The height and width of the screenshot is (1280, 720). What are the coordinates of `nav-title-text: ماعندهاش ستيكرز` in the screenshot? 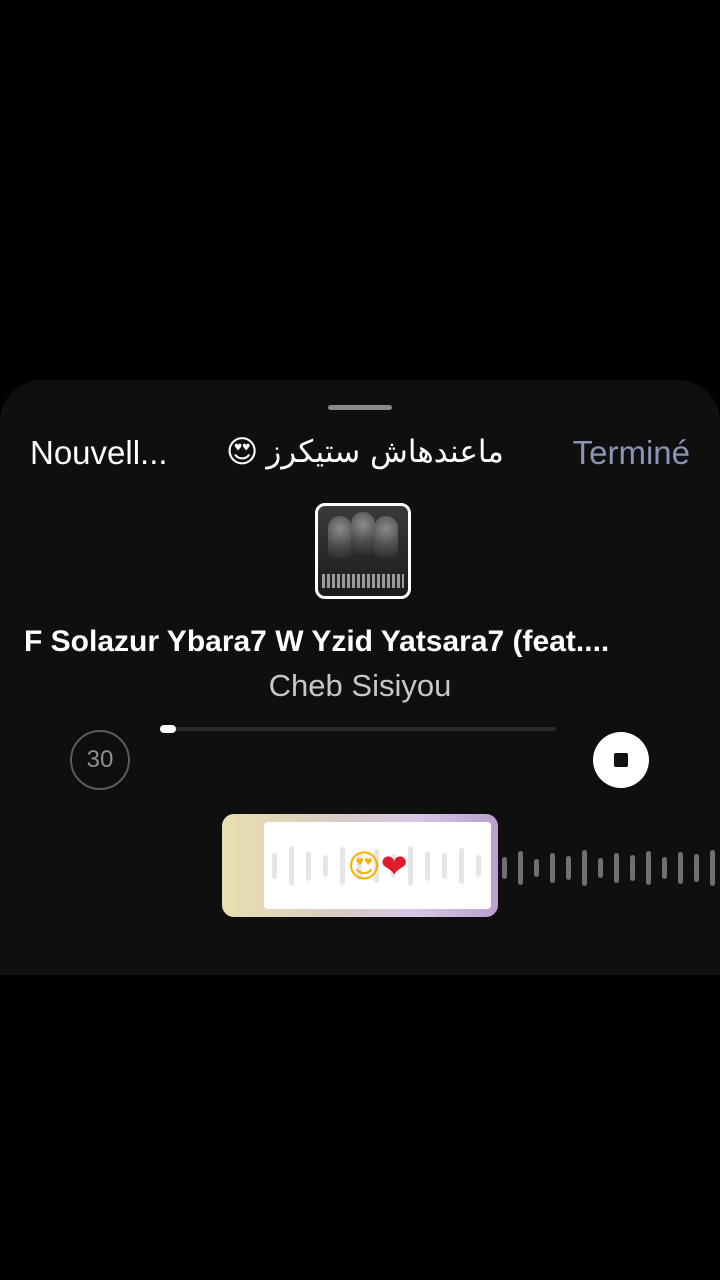 It's located at (385, 452).